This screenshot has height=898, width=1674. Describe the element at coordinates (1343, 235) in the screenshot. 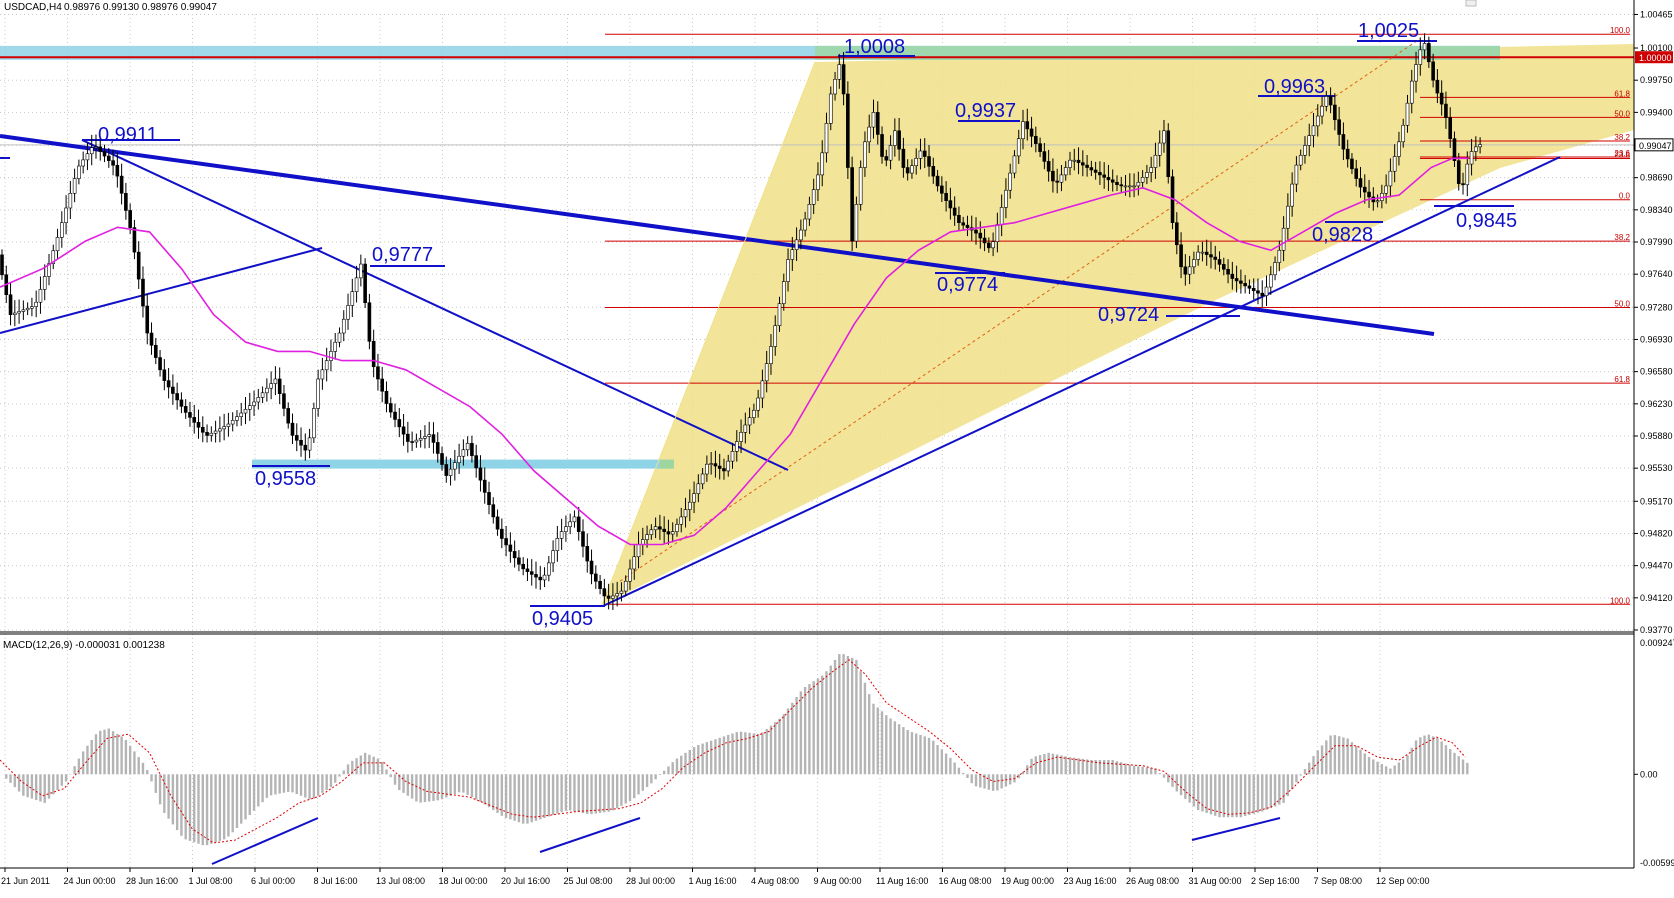

I see `annotation-0-9828: 0,9828` at that location.